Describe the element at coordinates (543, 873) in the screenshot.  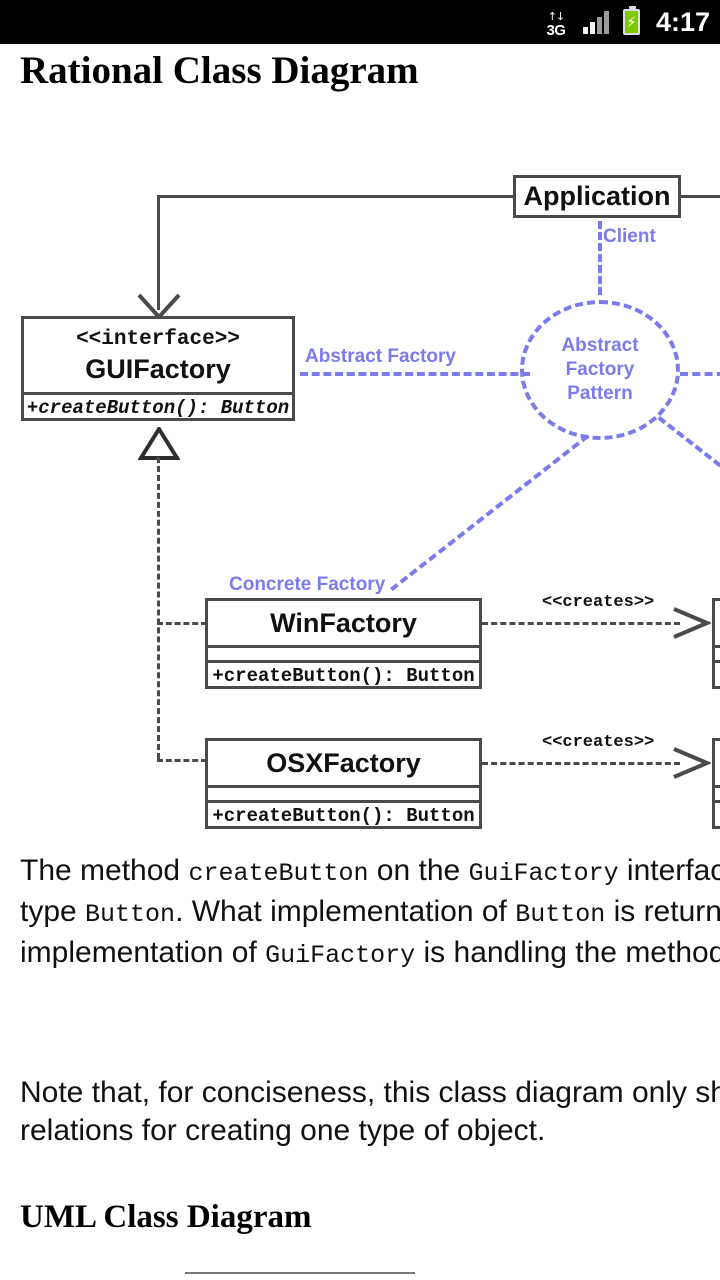
I see `p1-code2: GuiFactory` at that location.